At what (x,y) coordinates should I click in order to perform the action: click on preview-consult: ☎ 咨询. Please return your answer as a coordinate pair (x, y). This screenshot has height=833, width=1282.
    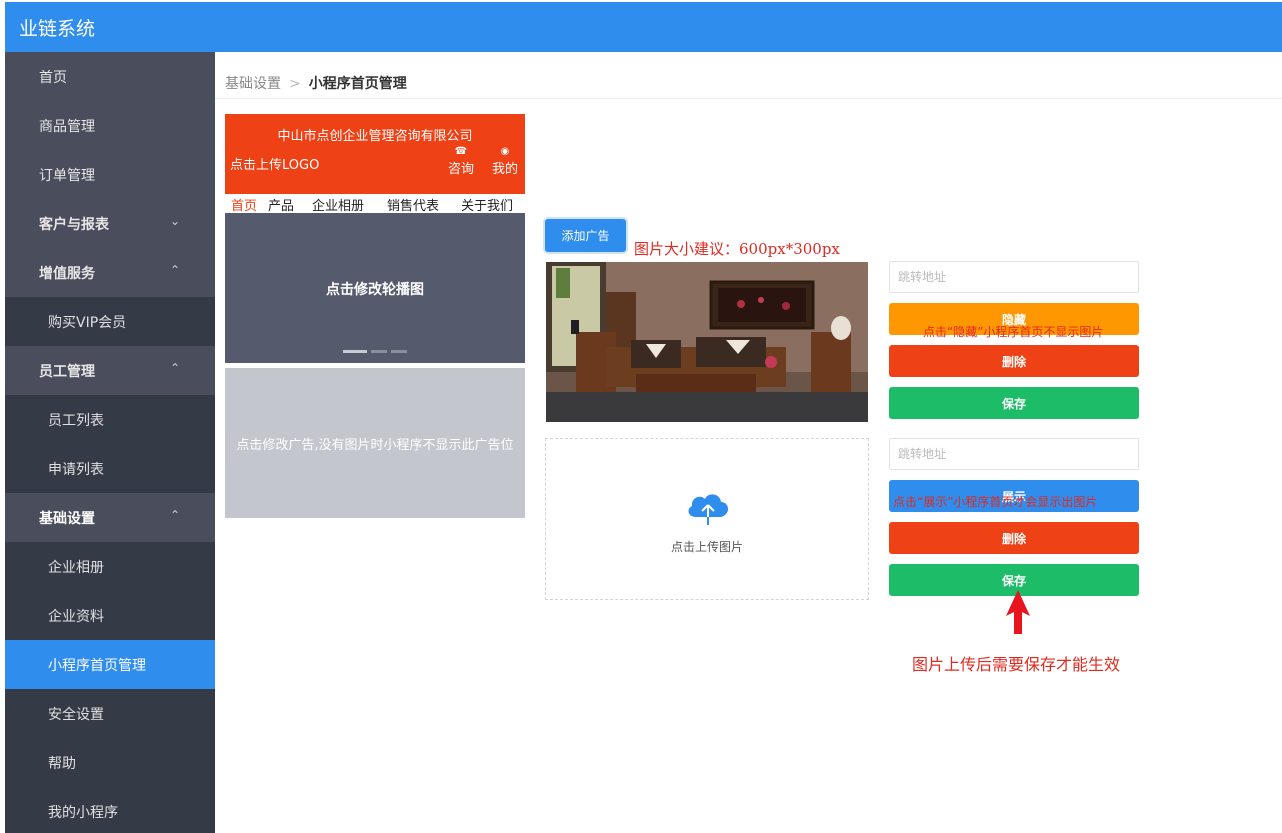
    Looking at the image, I should click on (461, 161).